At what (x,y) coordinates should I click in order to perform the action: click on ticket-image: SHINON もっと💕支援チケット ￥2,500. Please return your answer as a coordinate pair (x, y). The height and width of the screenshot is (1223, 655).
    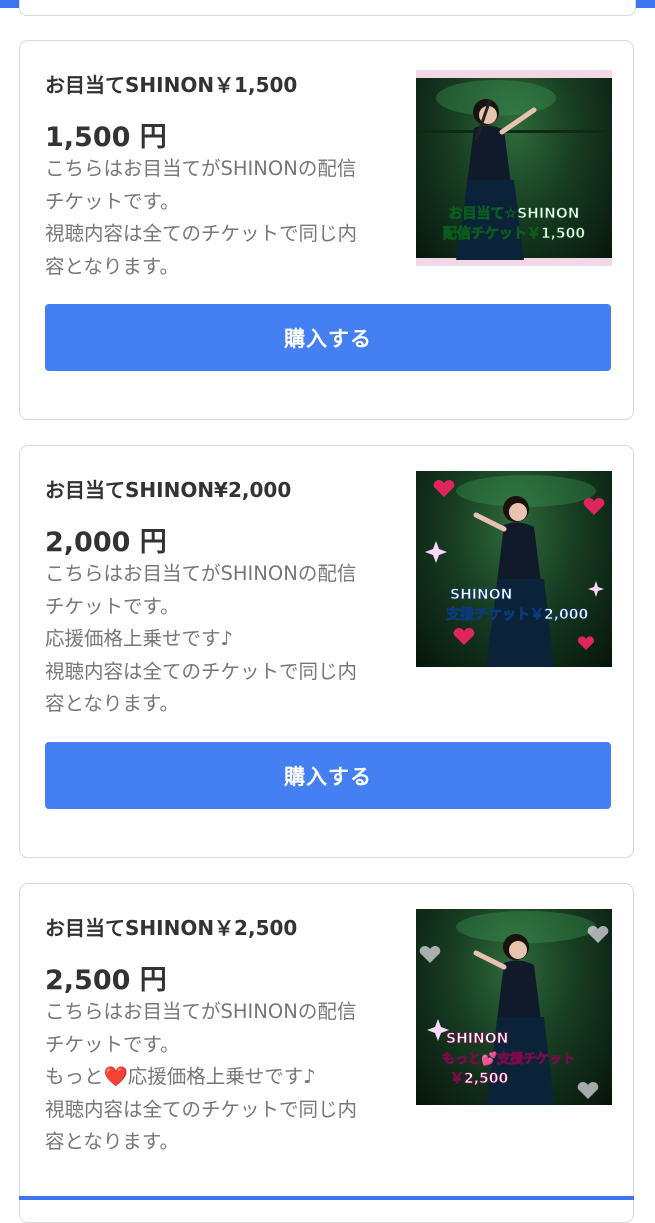
    Looking at the image, I should click on (514, 1007).